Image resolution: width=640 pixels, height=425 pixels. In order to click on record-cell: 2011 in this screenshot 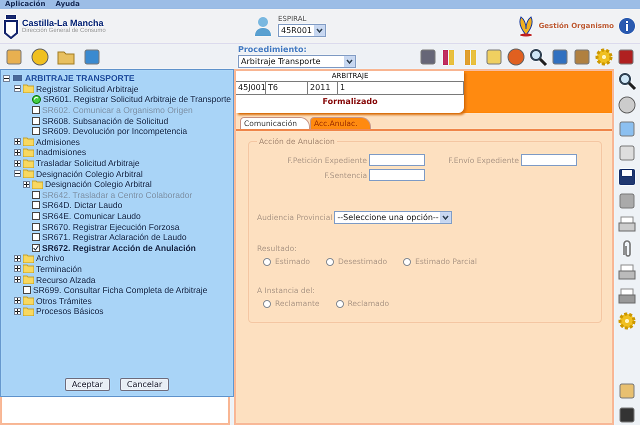, I will do `click(323, 88)`.